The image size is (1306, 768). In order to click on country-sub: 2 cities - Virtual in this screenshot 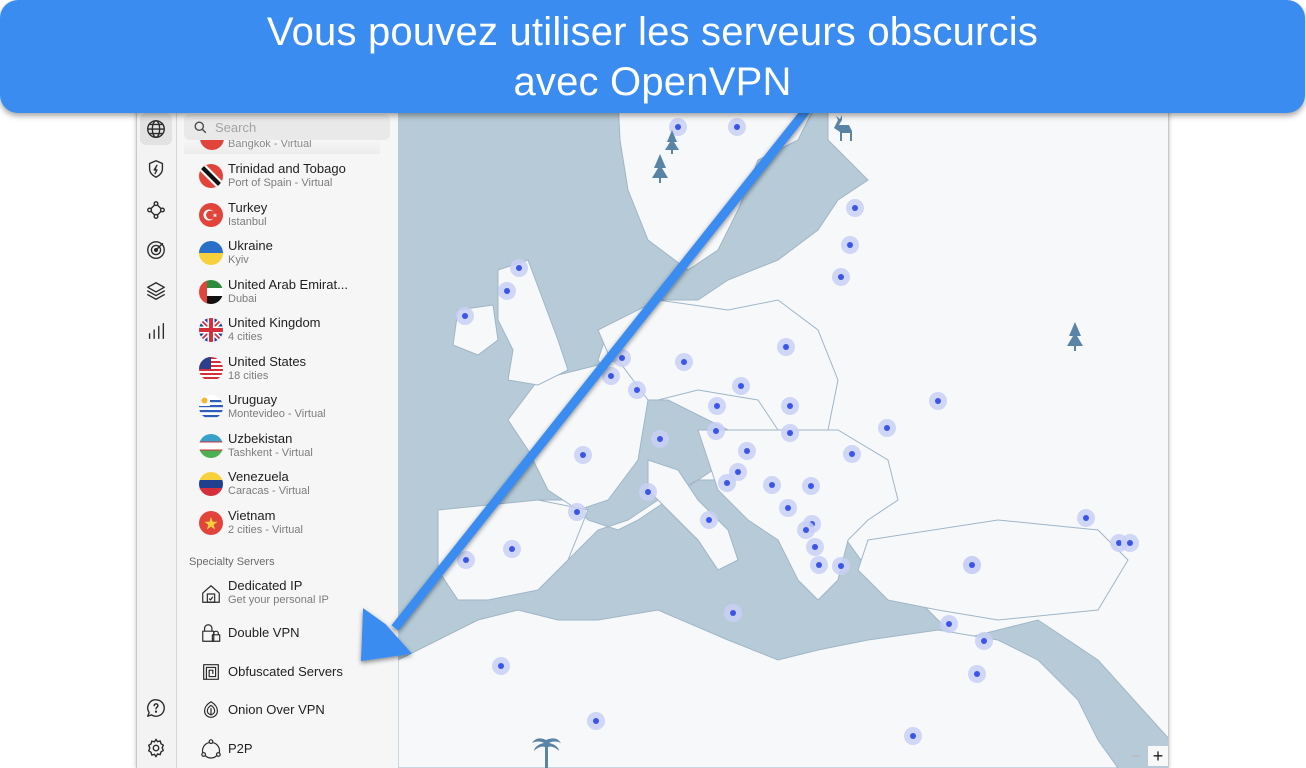, I will do `click(265, 529)`.